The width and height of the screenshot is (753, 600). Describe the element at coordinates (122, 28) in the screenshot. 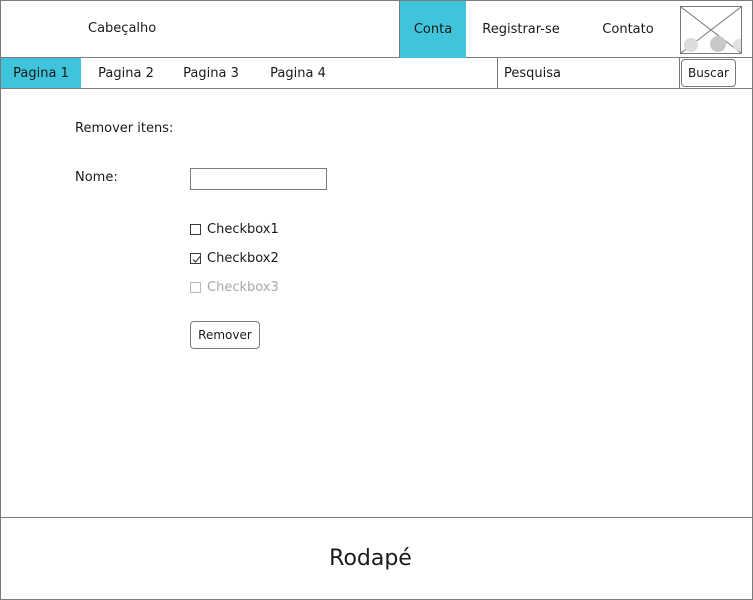

I see `header-title: Cabeçalho` at that location.